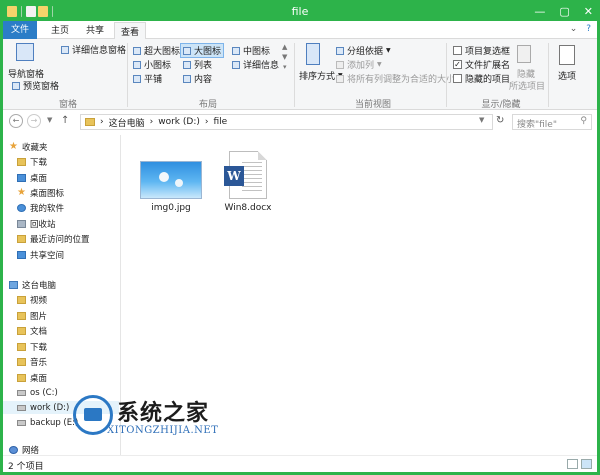 The image size is (600, 475). Describe the element at coordinates (583, 121) in the screenshot. I see `search-icon: ⚲` at that location.